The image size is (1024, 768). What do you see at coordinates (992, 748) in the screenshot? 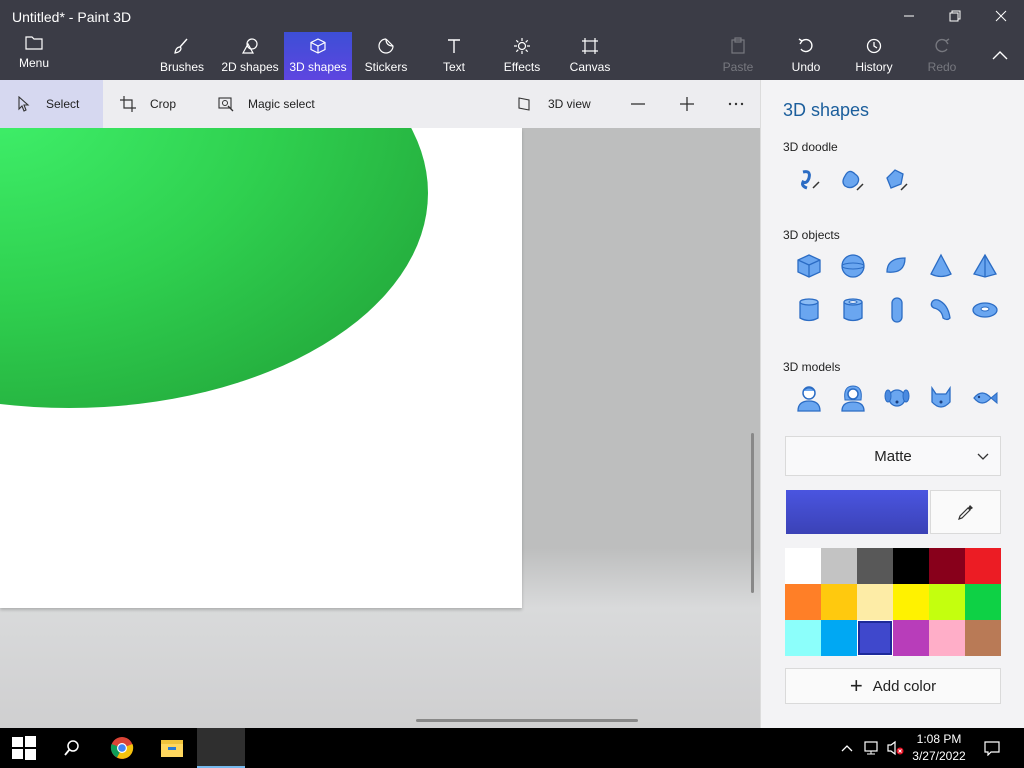
I see `action-center-button` at bounding box center [992, 748].